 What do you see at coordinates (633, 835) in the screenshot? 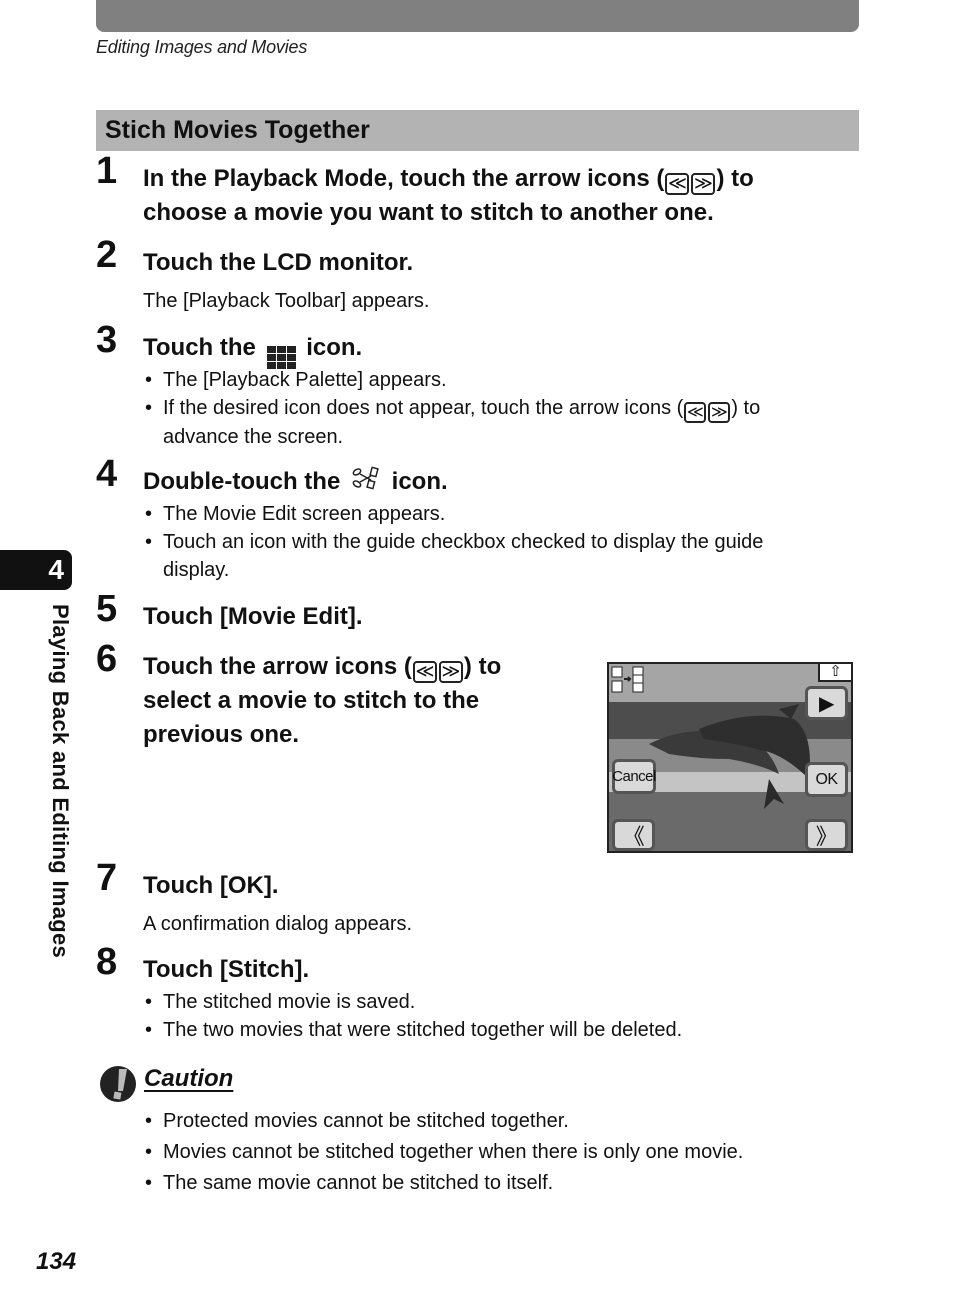
I see `previous-arrow-button: 《` at bounding box center [633, 835].